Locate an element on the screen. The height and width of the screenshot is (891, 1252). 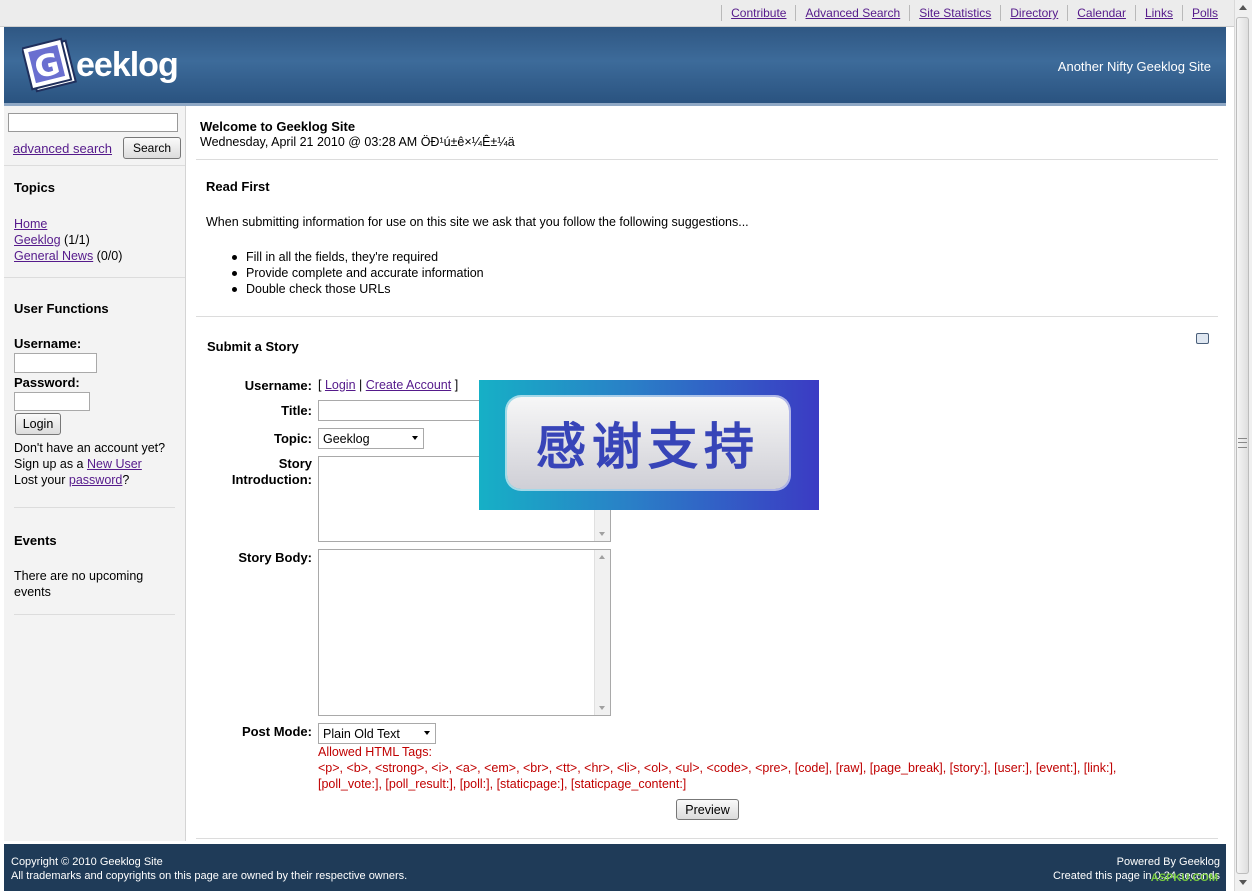
story-body-textarea is located at coordinates (464, 632).